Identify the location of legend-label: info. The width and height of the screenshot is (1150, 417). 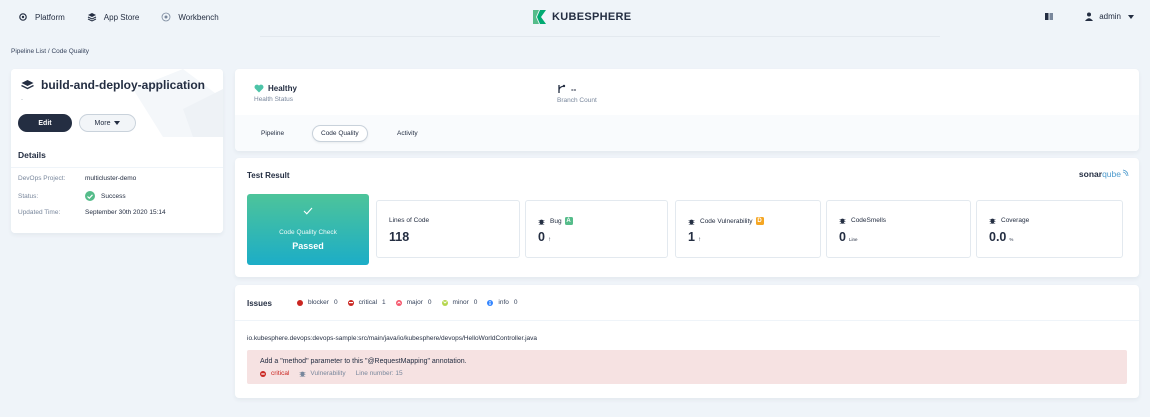
(503, 302).